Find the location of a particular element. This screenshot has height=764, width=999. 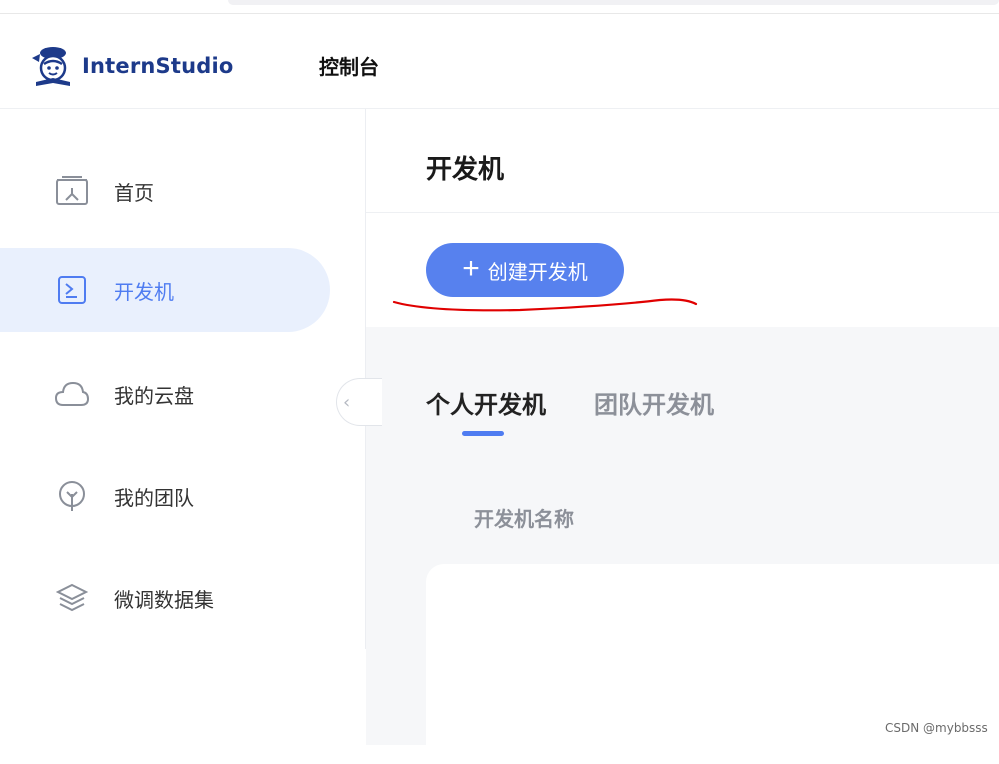

sidebar-item-label: 首页 is located at coordinates (134, 192).